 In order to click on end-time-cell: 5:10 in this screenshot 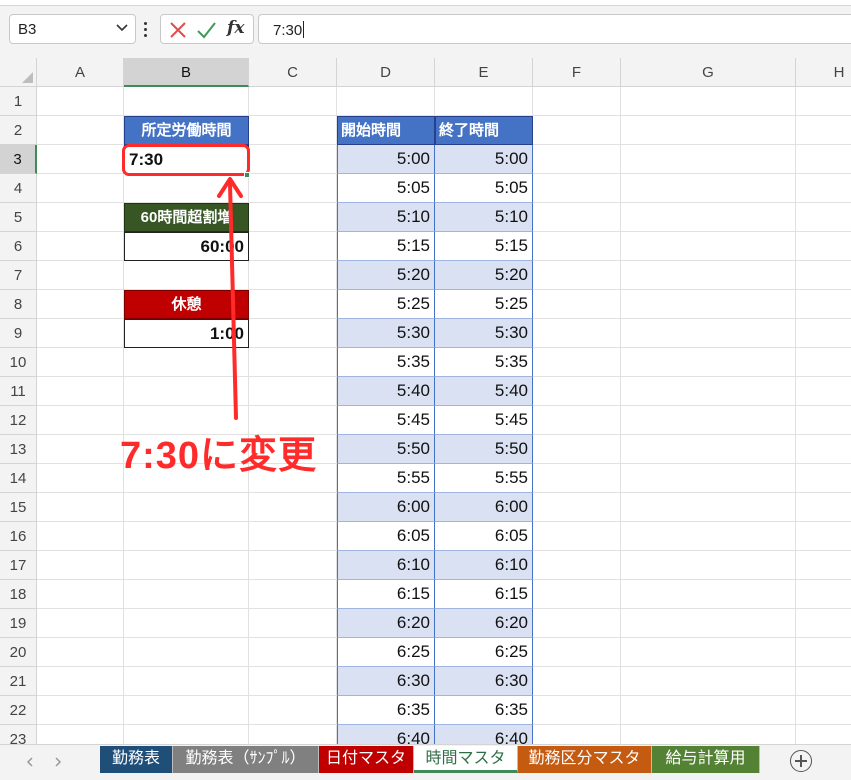, I will do `click(484, 217)`.